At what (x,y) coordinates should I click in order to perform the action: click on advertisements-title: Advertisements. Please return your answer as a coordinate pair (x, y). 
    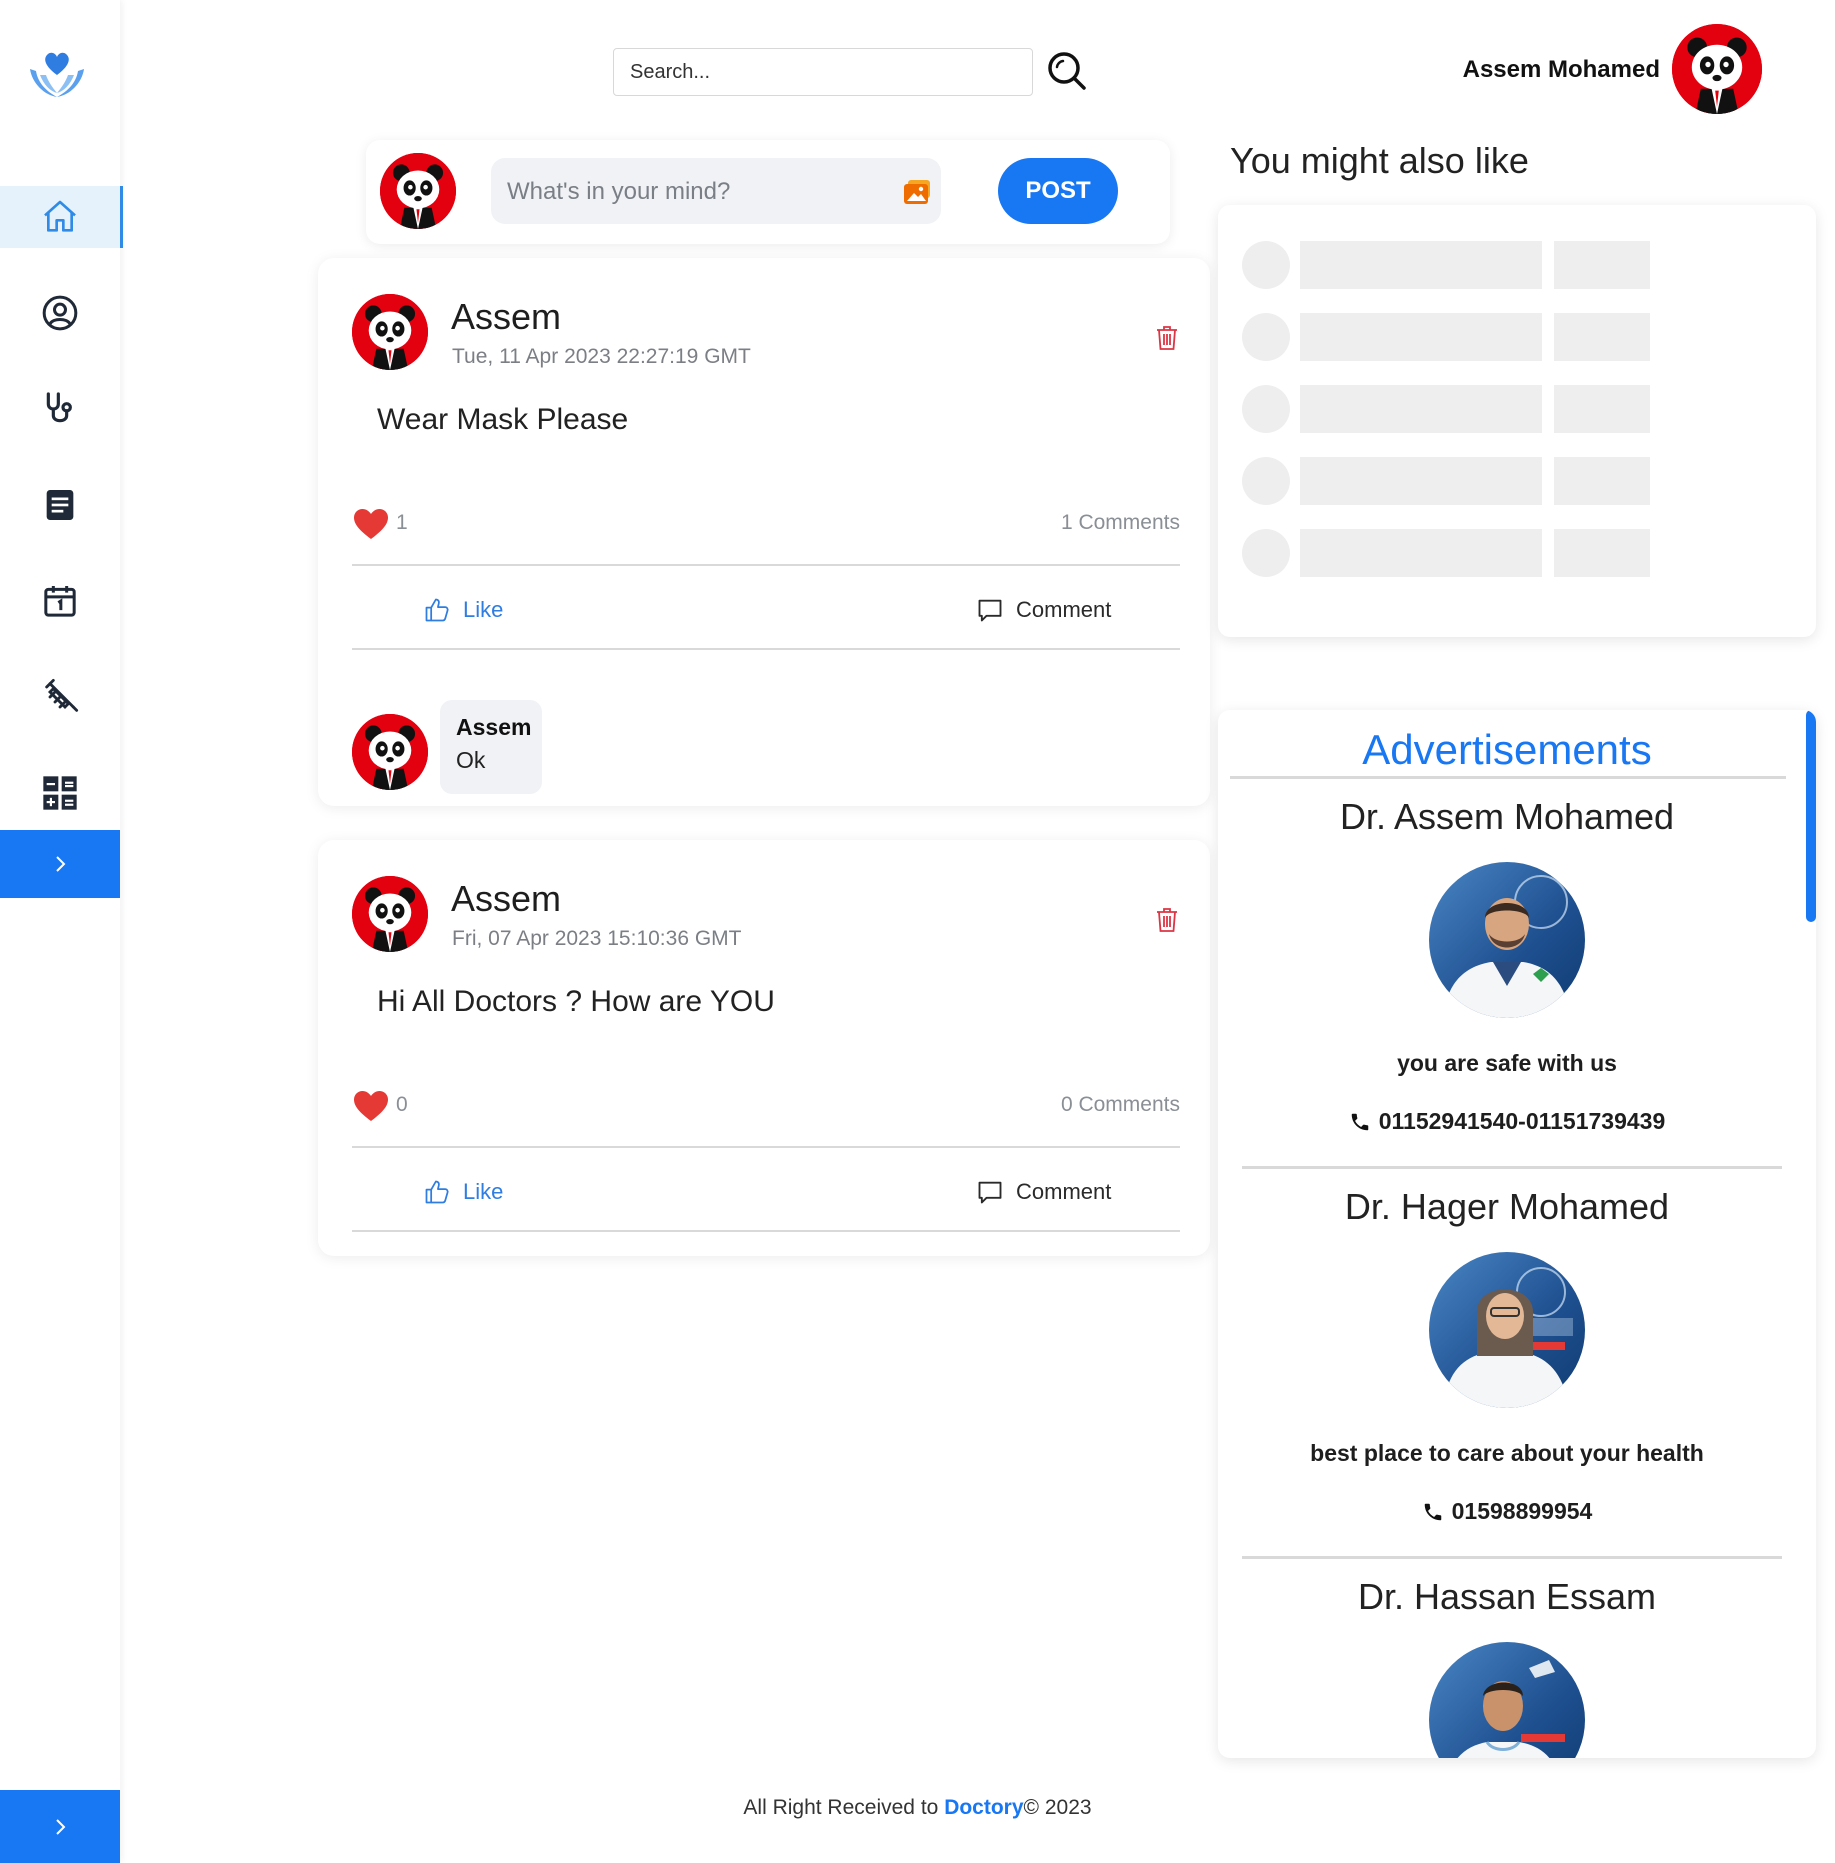
    Looking at the image, I should click on (1507, 749).